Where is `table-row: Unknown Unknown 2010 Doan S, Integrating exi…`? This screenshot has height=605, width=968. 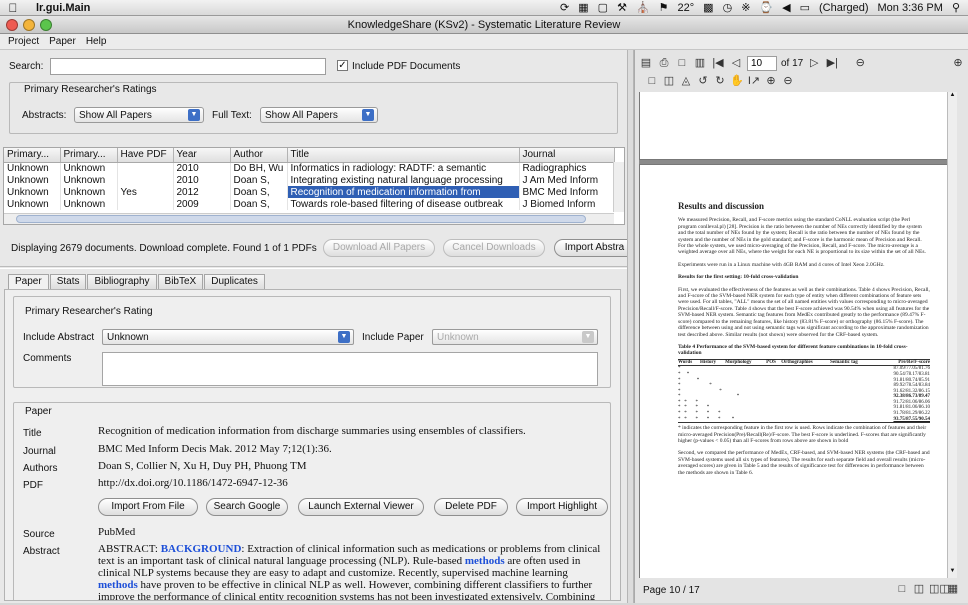
table-row: Unknown Unknown 2010 Doan S, Integrating exi… is located at coordinates (309, 180).